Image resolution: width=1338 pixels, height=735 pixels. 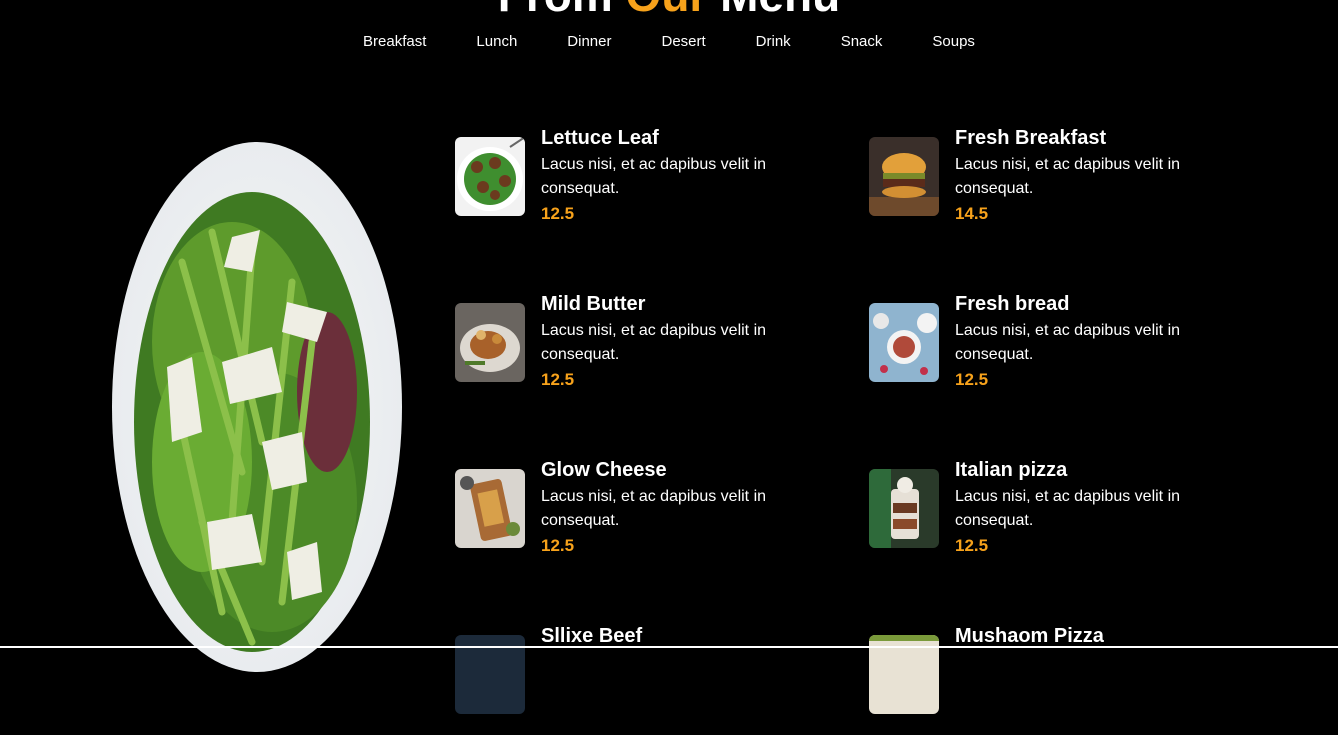 What do you see at coordinates (490, 508) in the screenshot?
I see `board-snacks-image` at bounding box center [490, 508].